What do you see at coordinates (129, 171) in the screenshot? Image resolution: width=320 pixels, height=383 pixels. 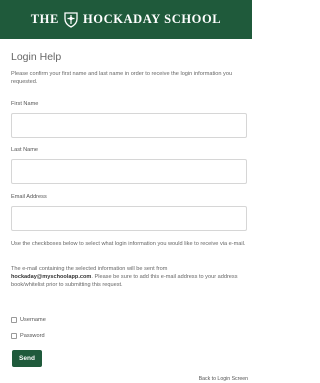 I see `last-name-field` at bounding box center [129, 171].